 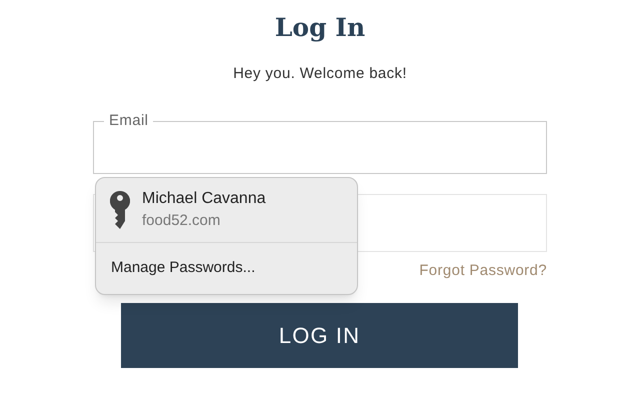 I want to click on account-site: food52.com, so click(x=182, y=221).